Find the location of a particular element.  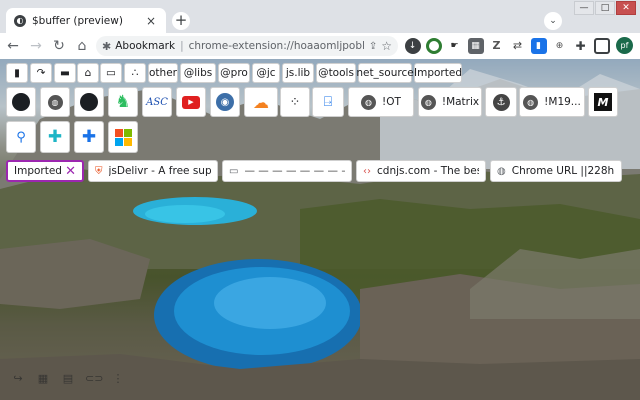

bookmark-matrix: ◍ !Matrix is located at coordinates (450, 102).